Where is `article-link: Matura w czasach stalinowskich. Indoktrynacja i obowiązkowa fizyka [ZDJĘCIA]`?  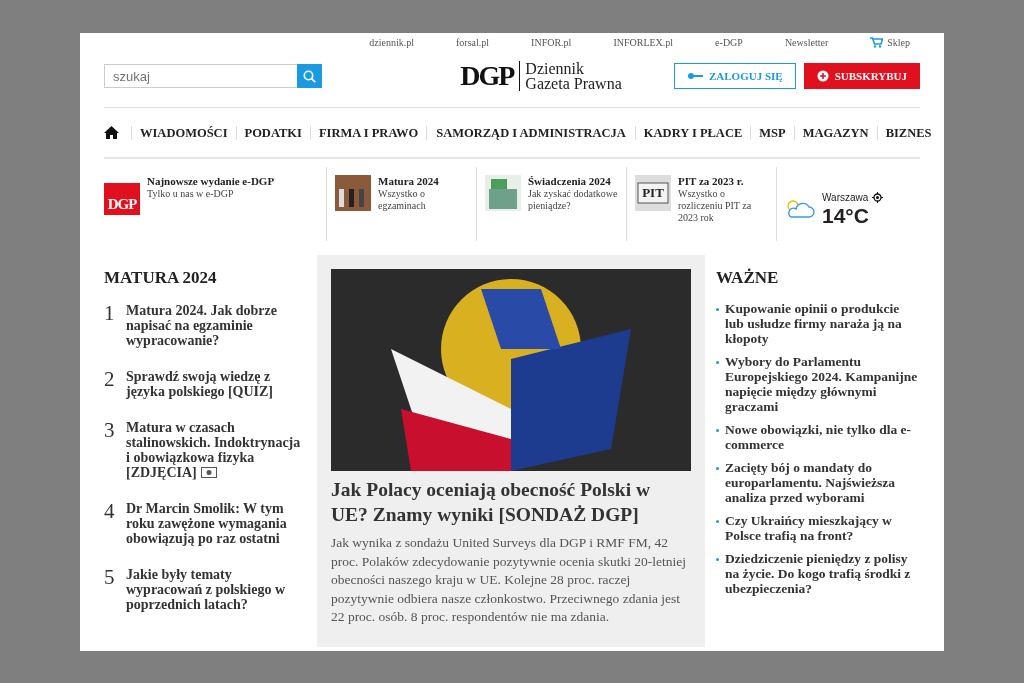
article-link: Matura w czasach stalinowskich. Indoktrynacja i obowiązkowa fizyka [ZDJĘCIA] is located at coordinates (216, 448).